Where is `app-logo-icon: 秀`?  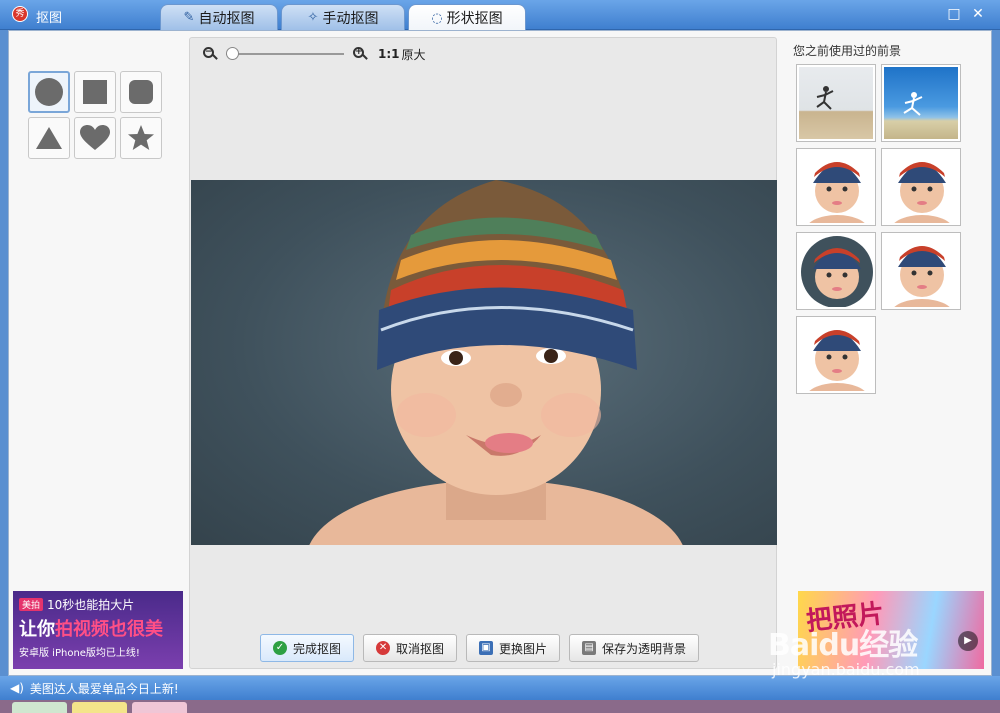
app-logo-icon: 秀 is located at coordinates (20, 14).